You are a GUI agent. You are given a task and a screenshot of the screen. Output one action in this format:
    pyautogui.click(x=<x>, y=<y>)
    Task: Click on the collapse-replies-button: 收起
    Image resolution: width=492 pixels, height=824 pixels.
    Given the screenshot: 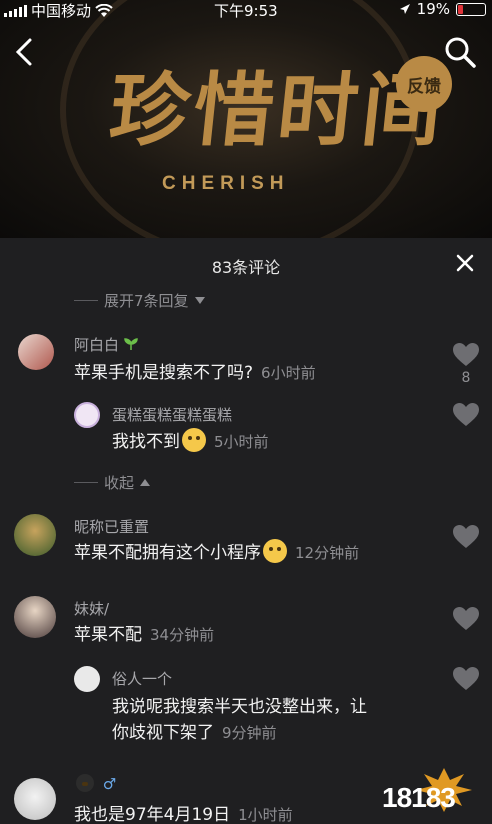 What is the action you would take?
    pyautogui.click(x=112, y=482)
    